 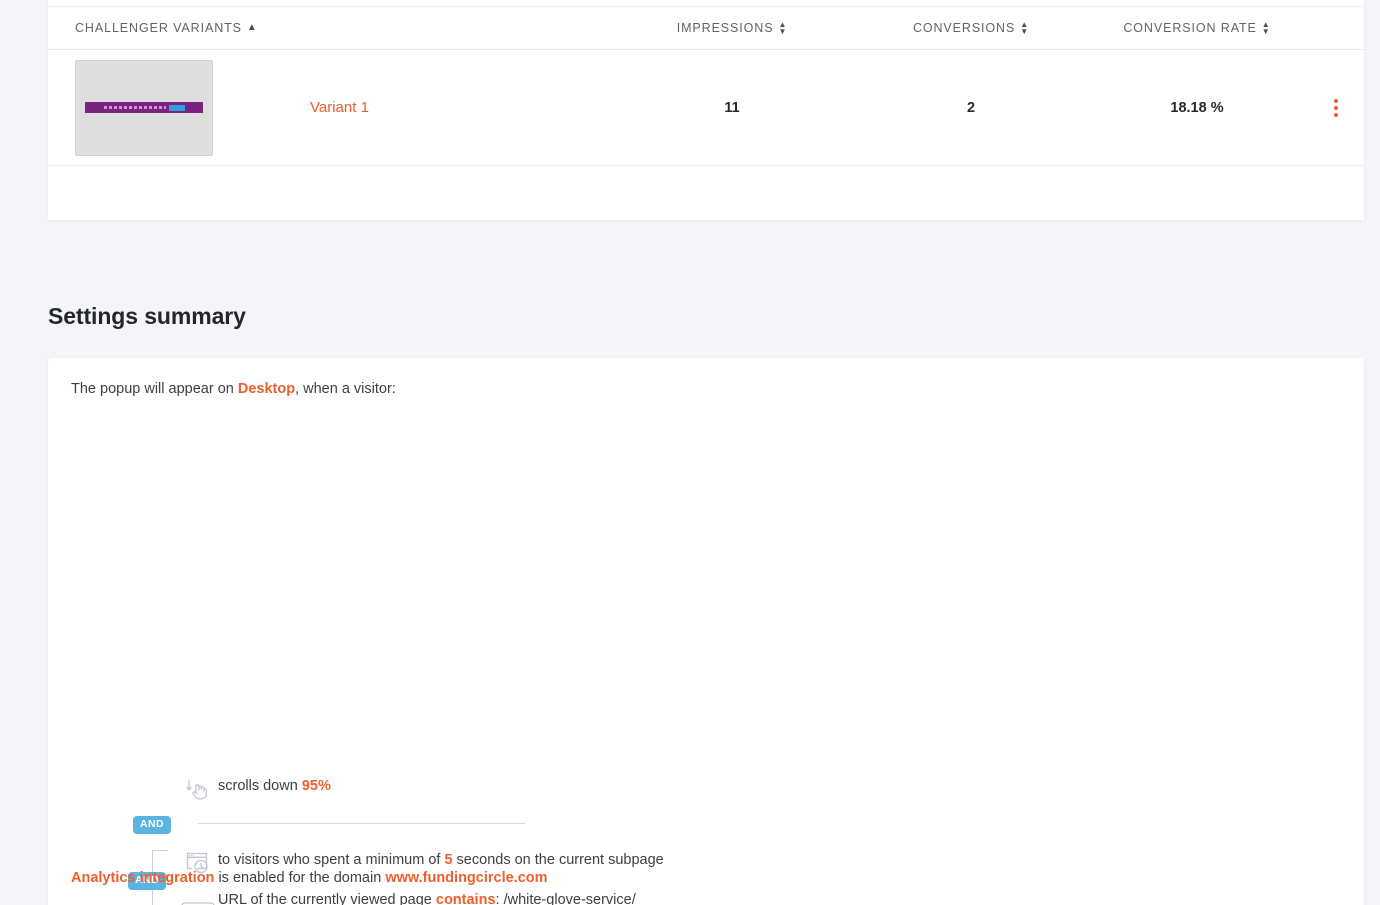 I want to click on cond-part: seconds on the current subpage, so click(x=558, y=860).